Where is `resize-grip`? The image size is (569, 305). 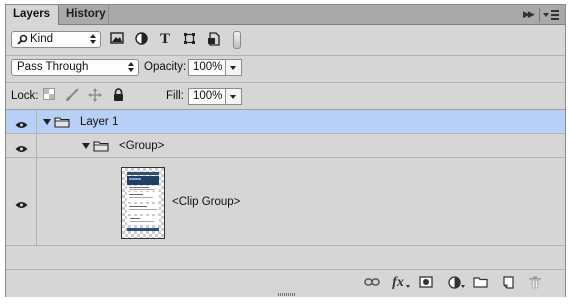 resize-grip is located at coordinates (287, 294).